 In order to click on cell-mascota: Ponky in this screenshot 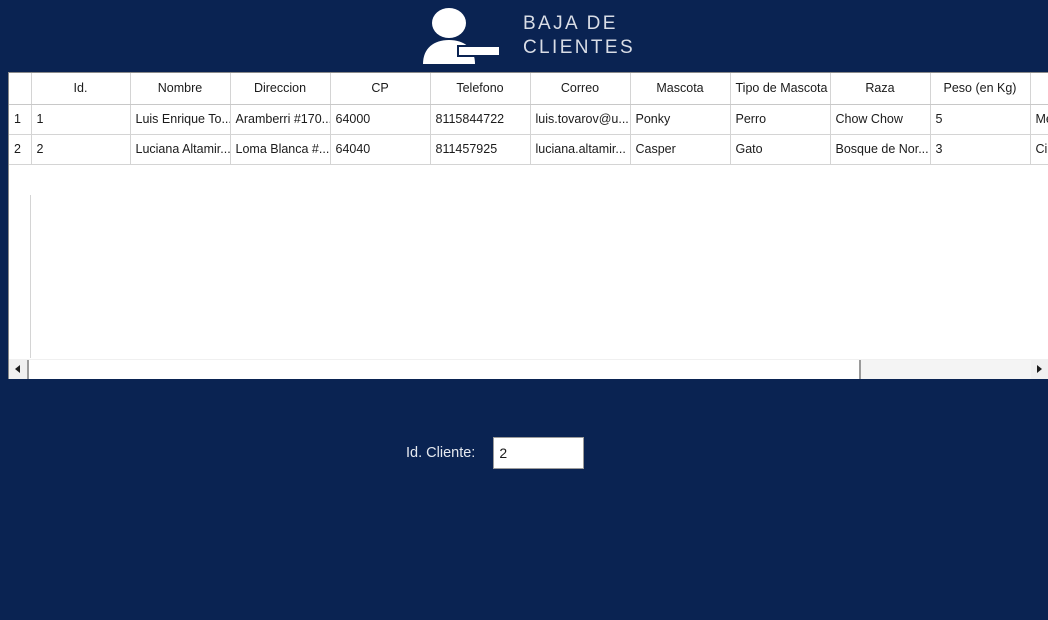, I will do `click(680, 119)`.